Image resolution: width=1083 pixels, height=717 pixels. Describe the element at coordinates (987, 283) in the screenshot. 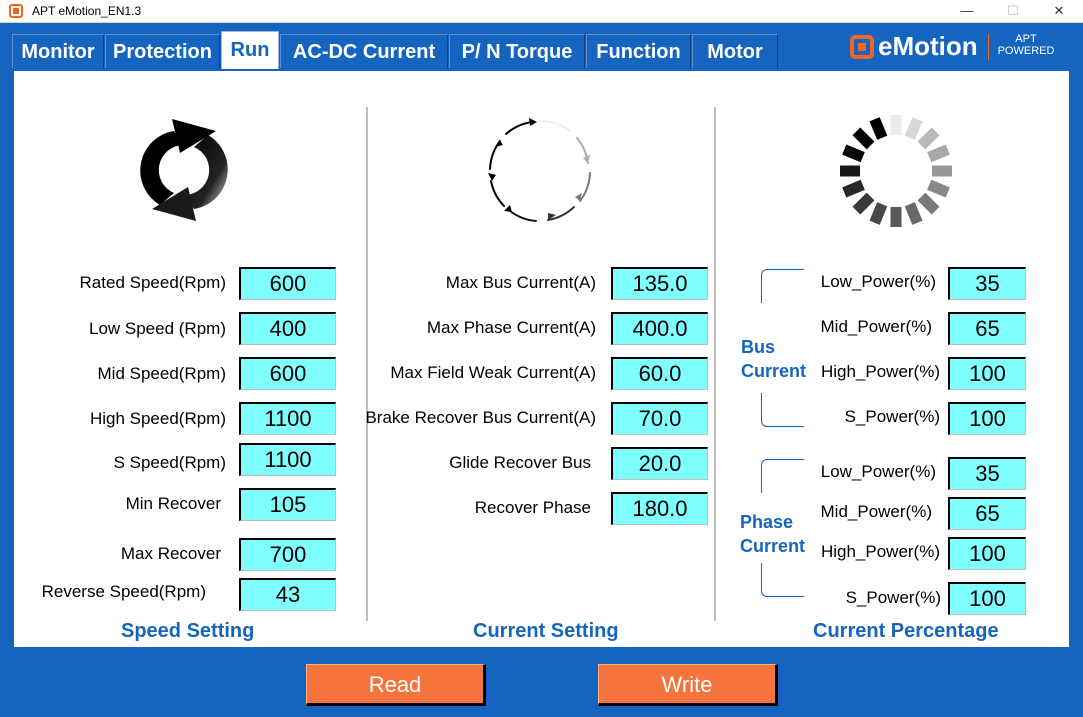

I see `bus-low-power-input: 35` at that location.